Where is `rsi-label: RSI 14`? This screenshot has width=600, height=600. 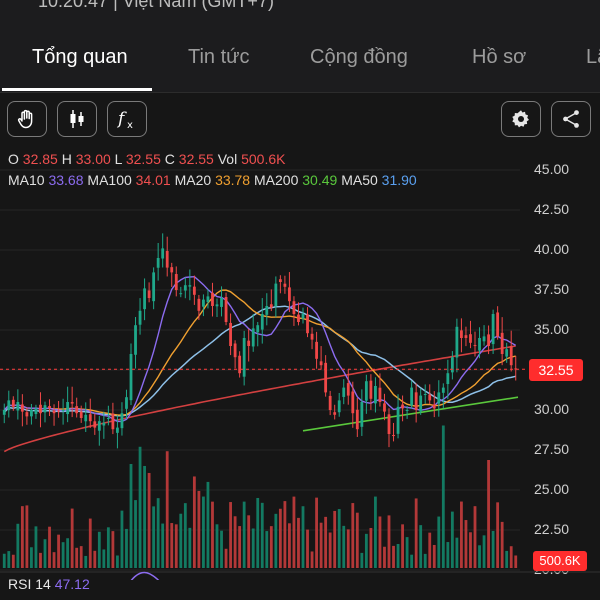 rsi-label: RSI 14 is located at coordinates (29, 584).